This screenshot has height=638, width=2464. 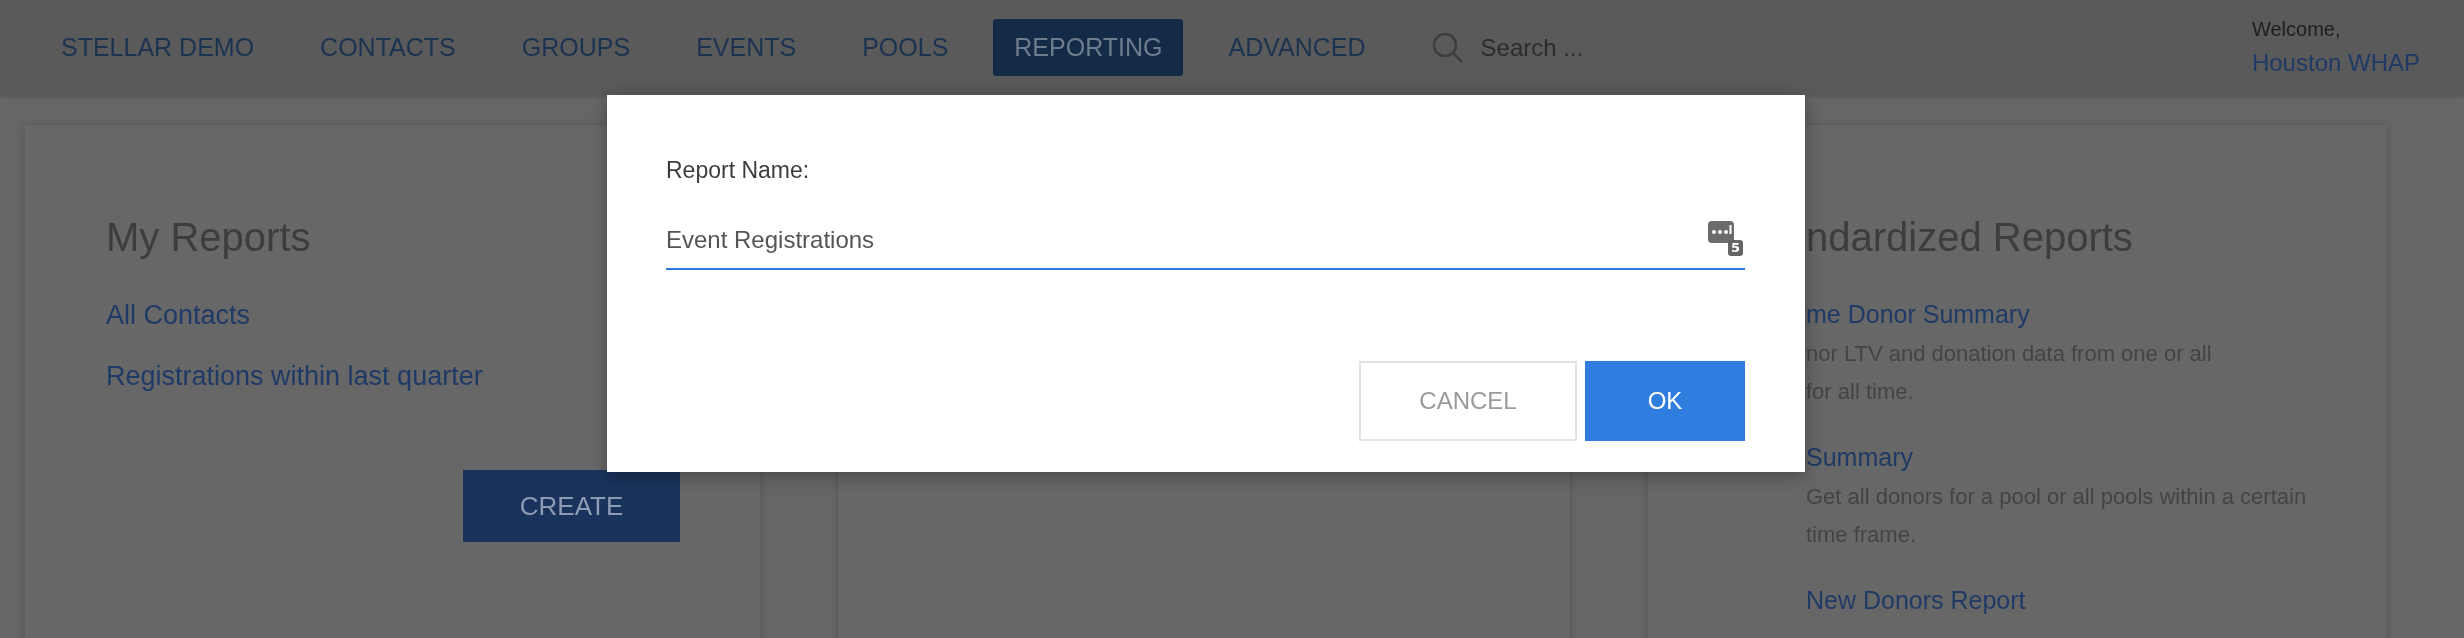 I want to click on nav-tab: POOLS, so click(x=905, y=47).